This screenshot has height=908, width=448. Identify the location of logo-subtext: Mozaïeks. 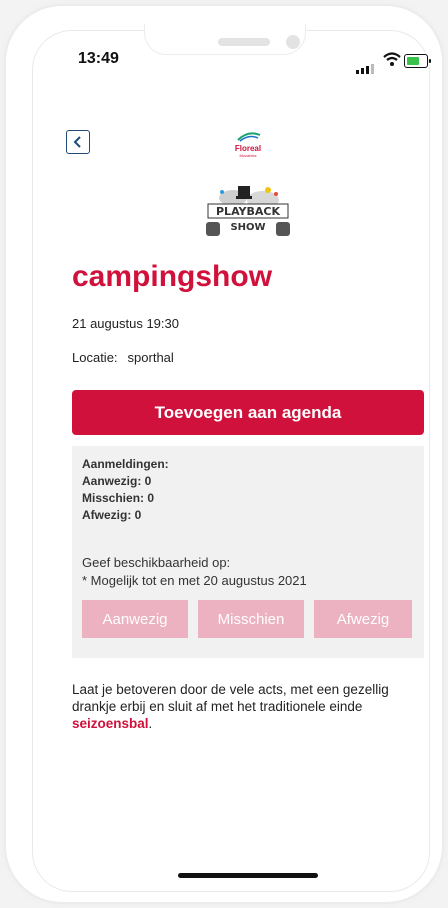
(248, 155).